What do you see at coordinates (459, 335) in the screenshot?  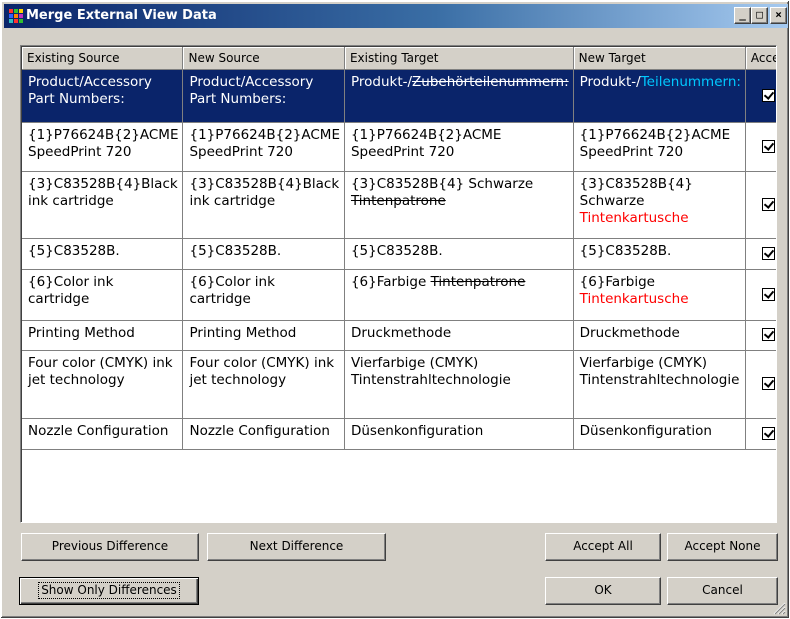 I see `cell-existing-target: Druckmethode` at bounding box center [459, 335].